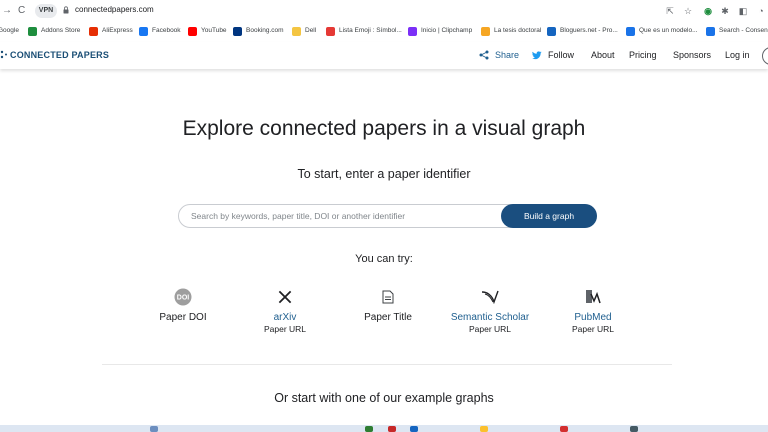  I want to click on vpn-badge: VPN, so click(46, 11).